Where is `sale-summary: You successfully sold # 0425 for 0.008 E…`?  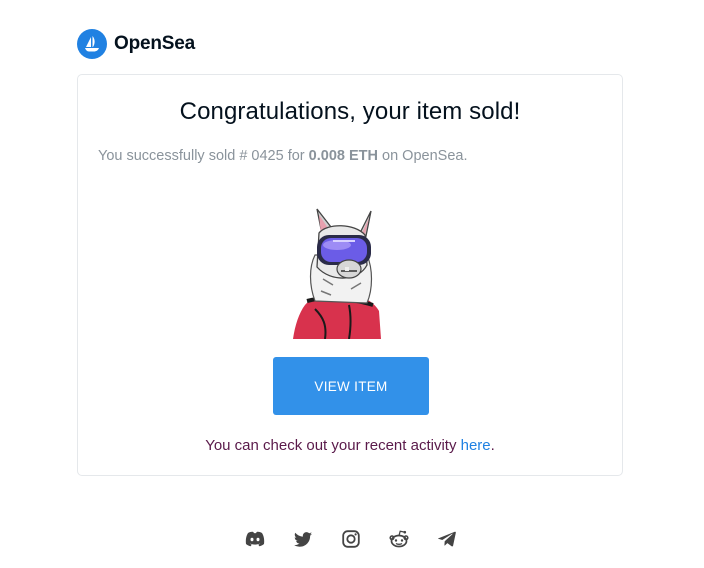
sale-summary: You successfully sold # 0425 for 0.008 E… is located at coordinates (282, 156).